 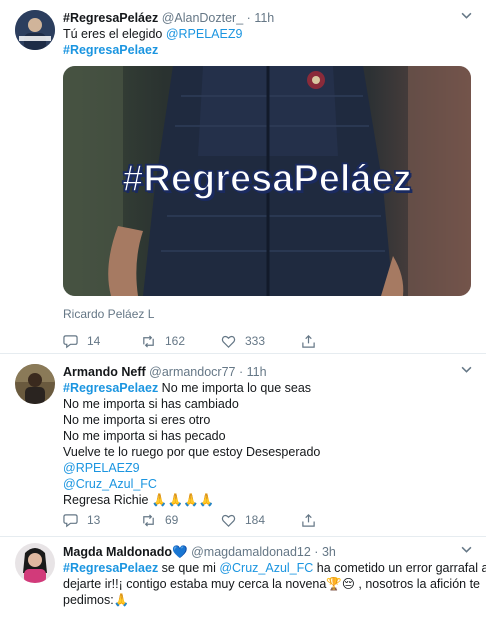 I want to click on reply-button: 13, so click(x=81, y=520).